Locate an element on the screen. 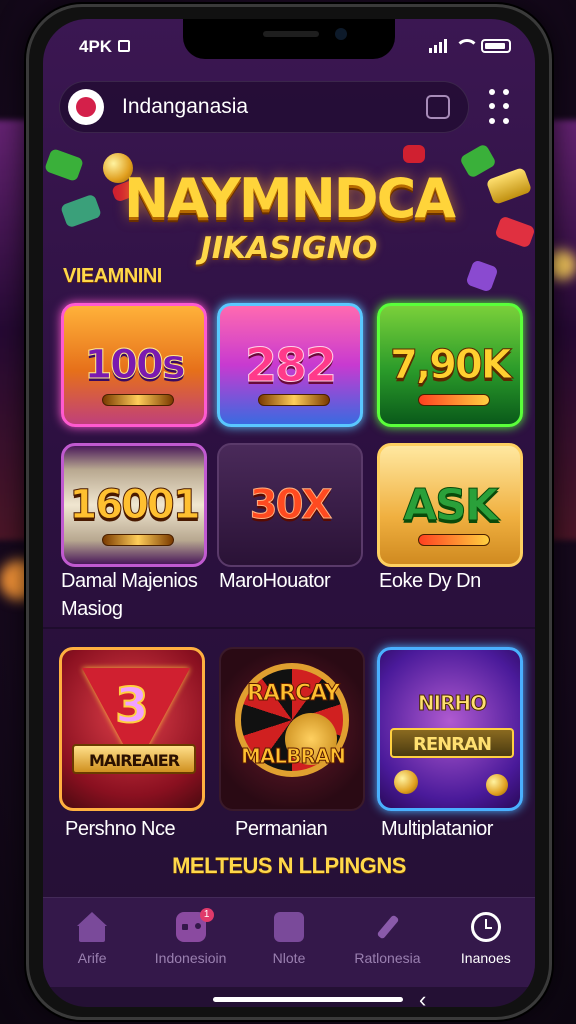 This screenshot has width=576, height=1024. signal-icon is located at coordinates (438, 46).